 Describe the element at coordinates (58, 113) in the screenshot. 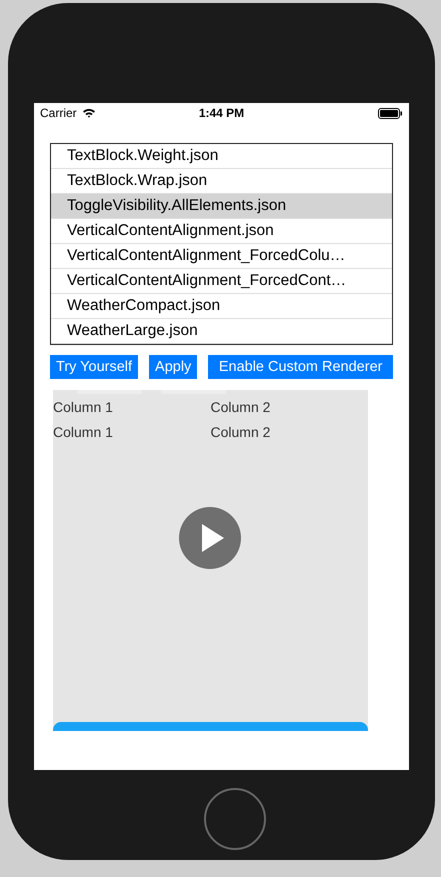

I see `carrier-label: Carrier` at that location.